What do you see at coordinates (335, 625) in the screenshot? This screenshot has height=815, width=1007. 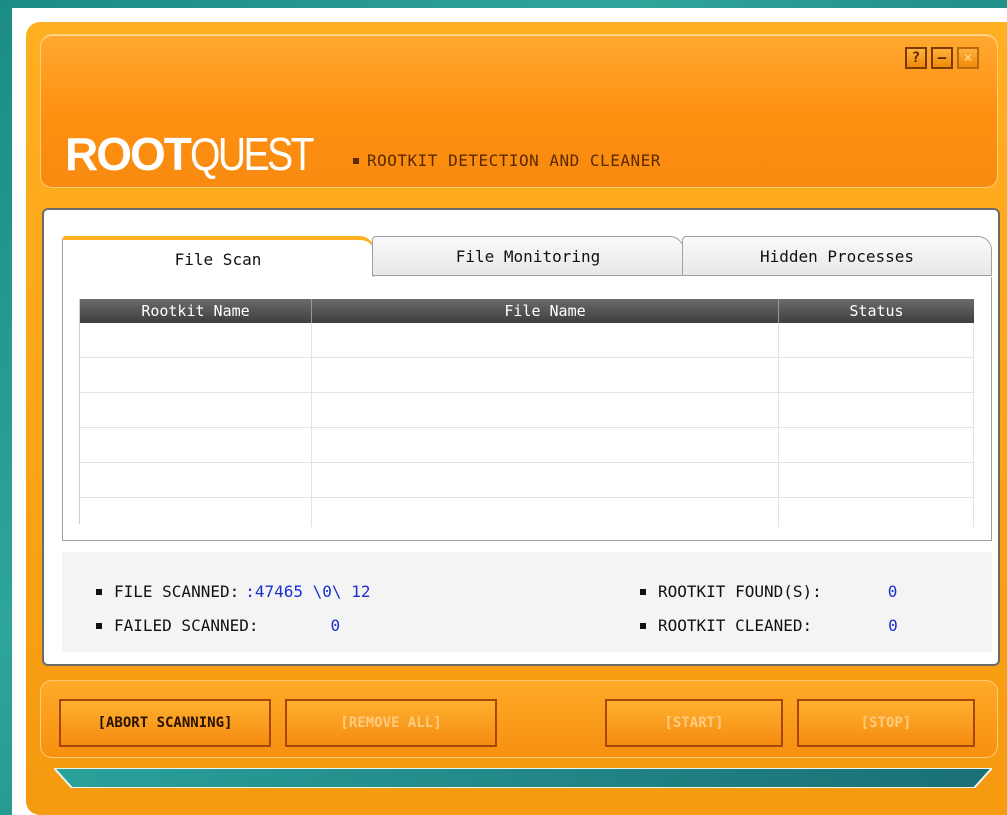 I see `failed-scanned-value: 0` at bounding box center [335, 625].